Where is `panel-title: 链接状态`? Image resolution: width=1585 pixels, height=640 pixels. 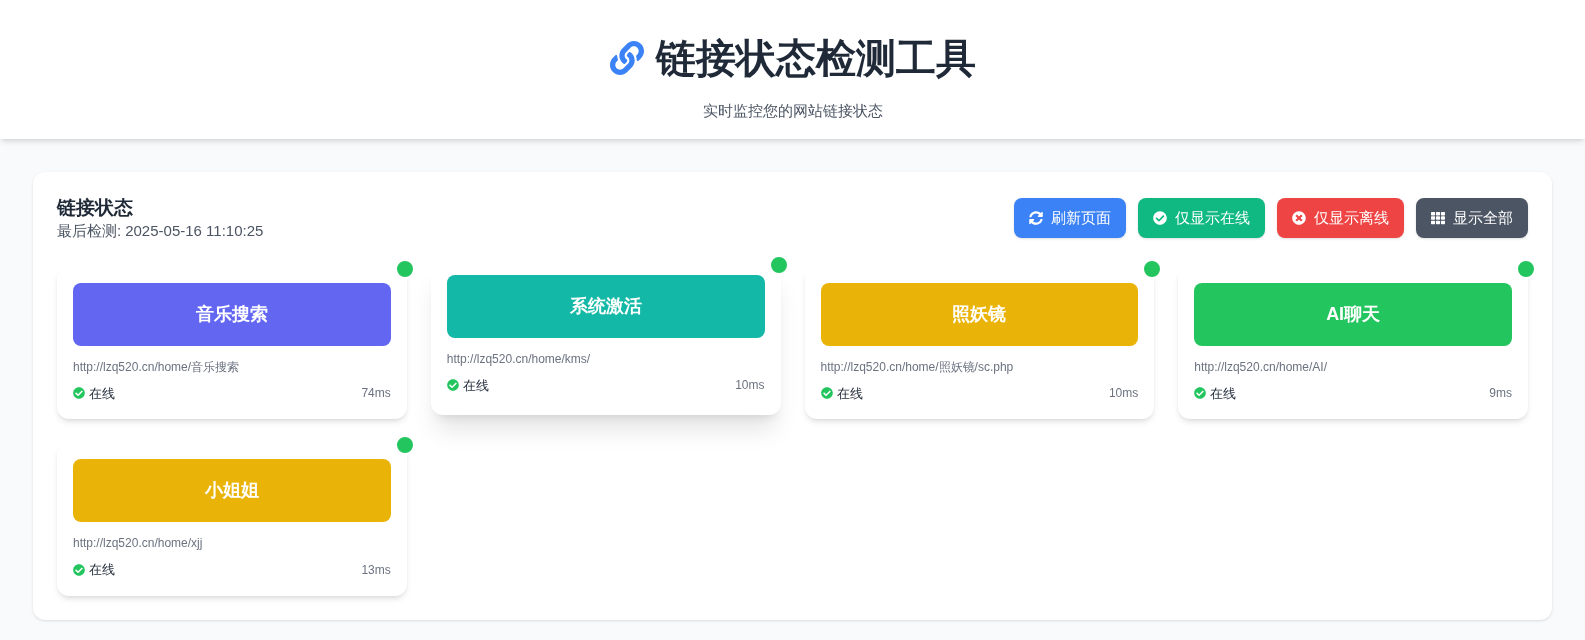
panel-title: 链接状态 is located at coordinates (95, 208).